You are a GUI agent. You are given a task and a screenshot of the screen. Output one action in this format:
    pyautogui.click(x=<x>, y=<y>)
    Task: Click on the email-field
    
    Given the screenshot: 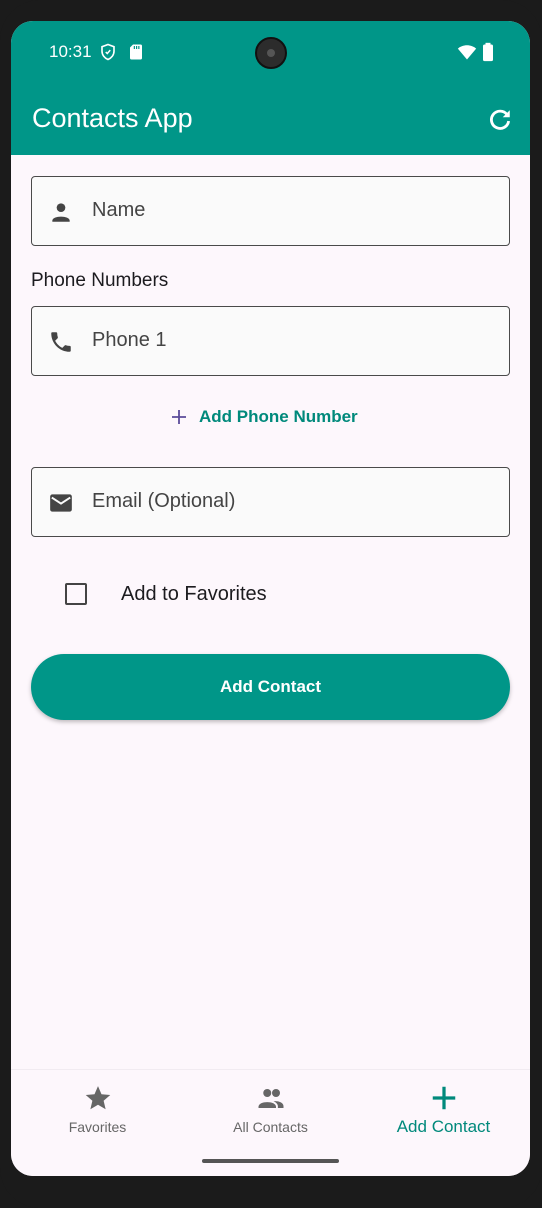 What is the action you would take?
    pyautogui.click(x=270, y=502)
    